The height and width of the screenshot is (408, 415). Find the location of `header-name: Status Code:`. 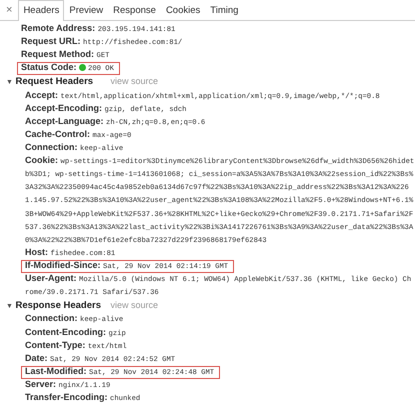

header-name: Status Code: is located at coordinates (49, 67).